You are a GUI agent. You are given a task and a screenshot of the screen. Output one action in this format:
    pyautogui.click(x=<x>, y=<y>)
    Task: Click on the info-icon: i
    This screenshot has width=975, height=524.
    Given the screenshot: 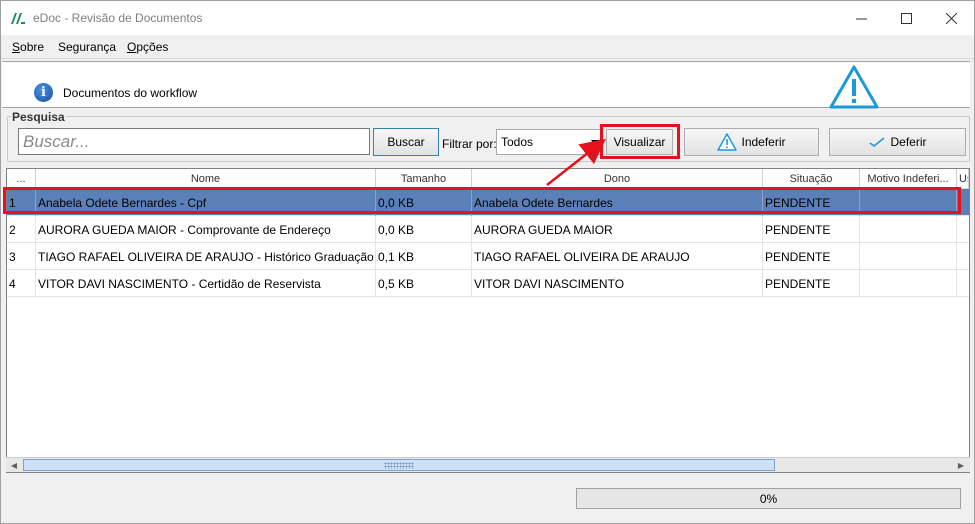 What is the action you would take?
    pyautogui.click(x=43, y=92)
    